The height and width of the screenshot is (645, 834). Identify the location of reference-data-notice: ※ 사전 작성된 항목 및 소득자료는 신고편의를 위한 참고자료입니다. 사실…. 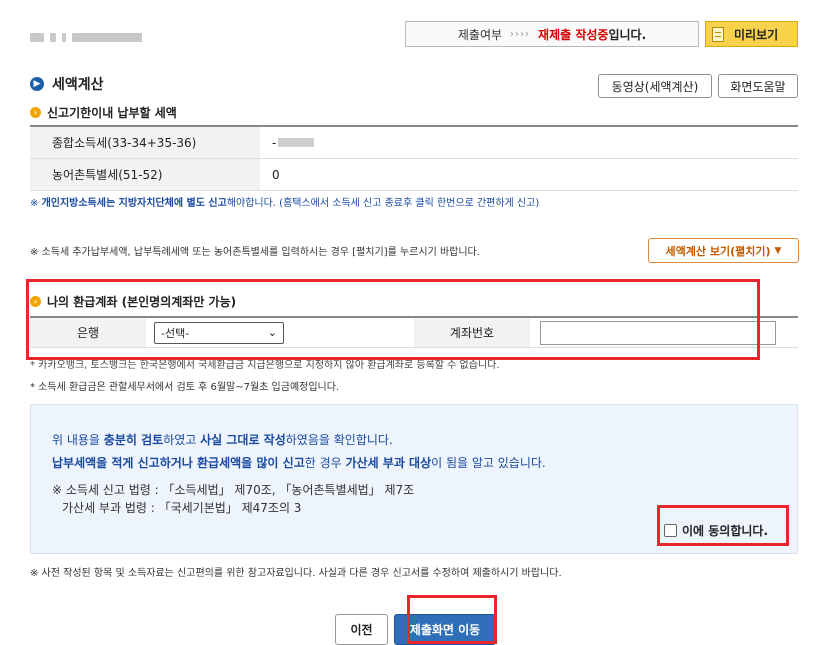
(296, 573).